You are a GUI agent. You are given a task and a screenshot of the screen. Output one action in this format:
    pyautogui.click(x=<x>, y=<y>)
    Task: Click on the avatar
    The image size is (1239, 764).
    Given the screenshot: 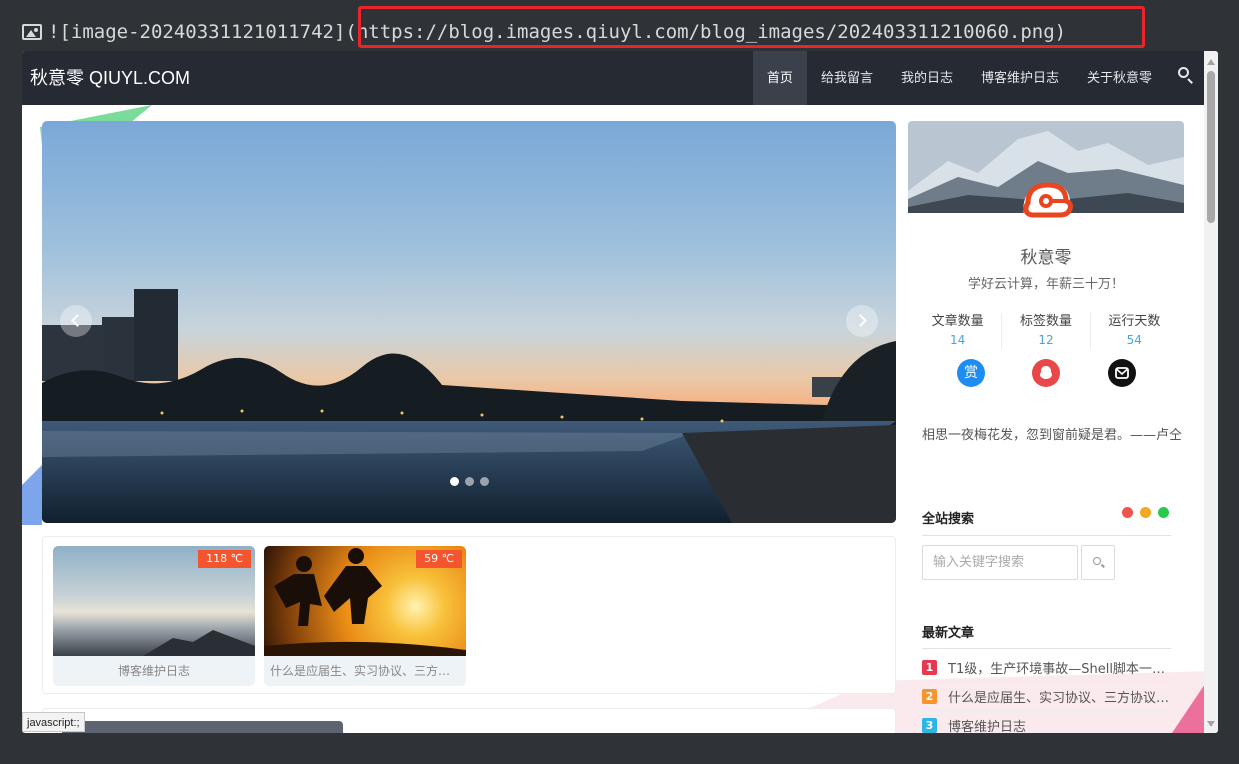 What is the action you would take?
    pyautogui.click(x=1046, y=197)
    